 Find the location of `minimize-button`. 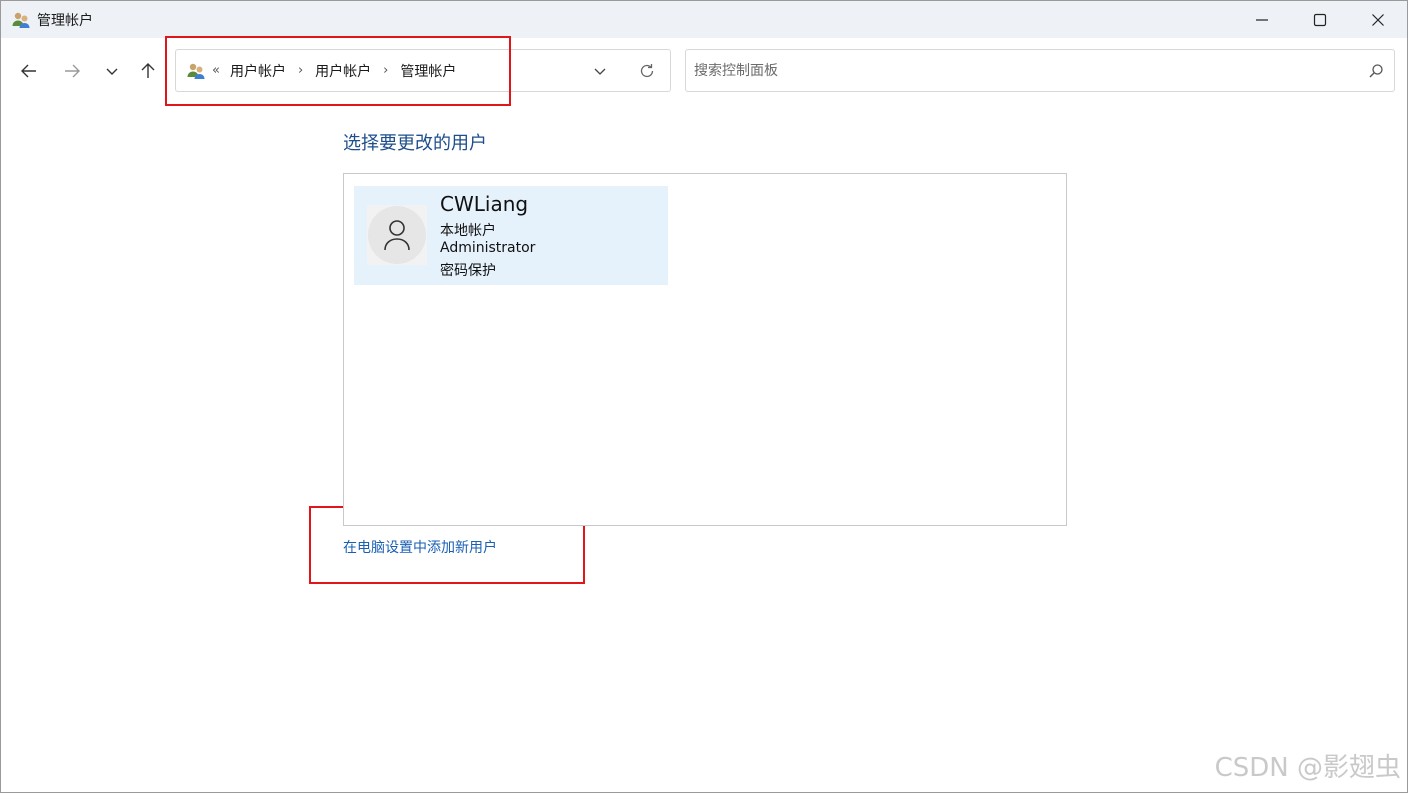

minimize-button is located at coordinates (1262, 19).